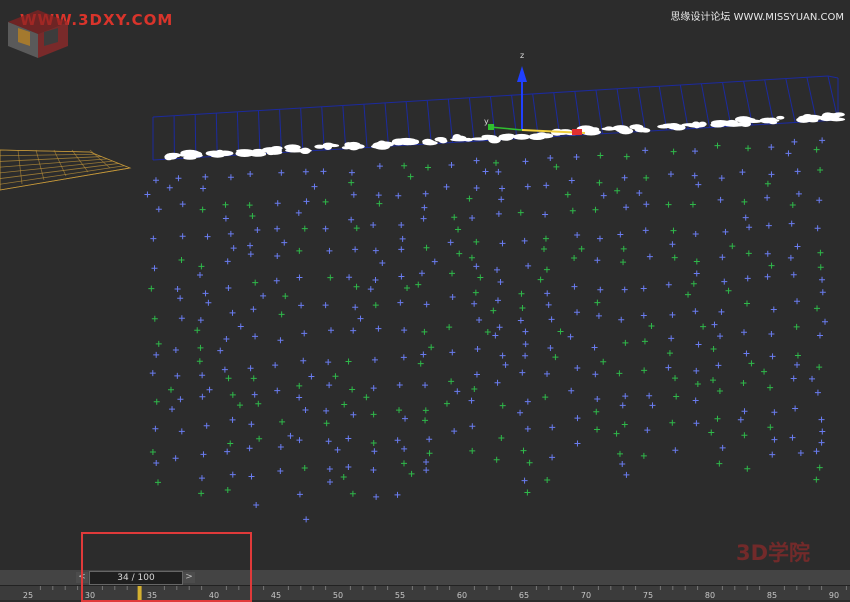  I want to click on ruler-label: 55, so click(400, 595).